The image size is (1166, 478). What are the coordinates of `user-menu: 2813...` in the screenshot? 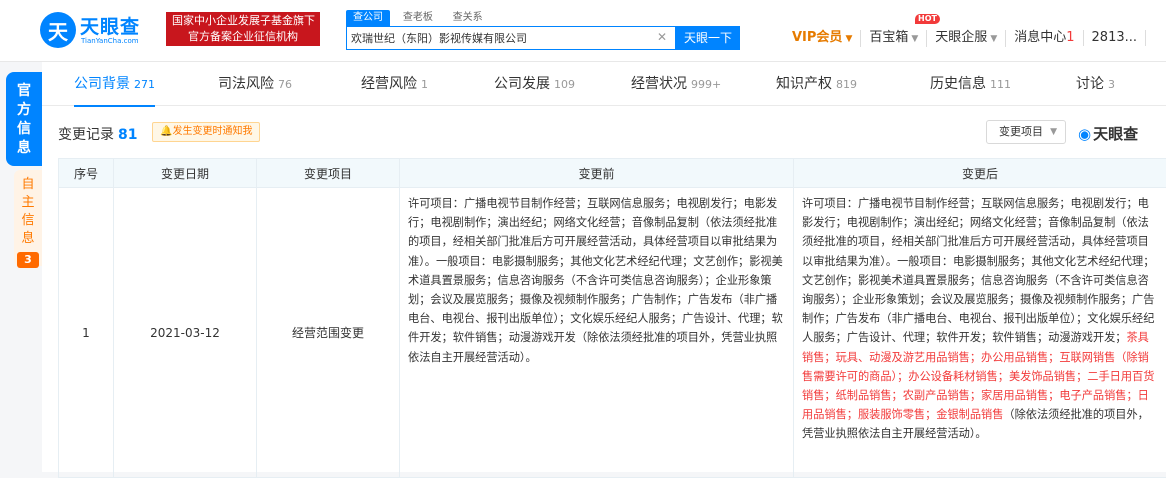 It's located at (1115, 38).